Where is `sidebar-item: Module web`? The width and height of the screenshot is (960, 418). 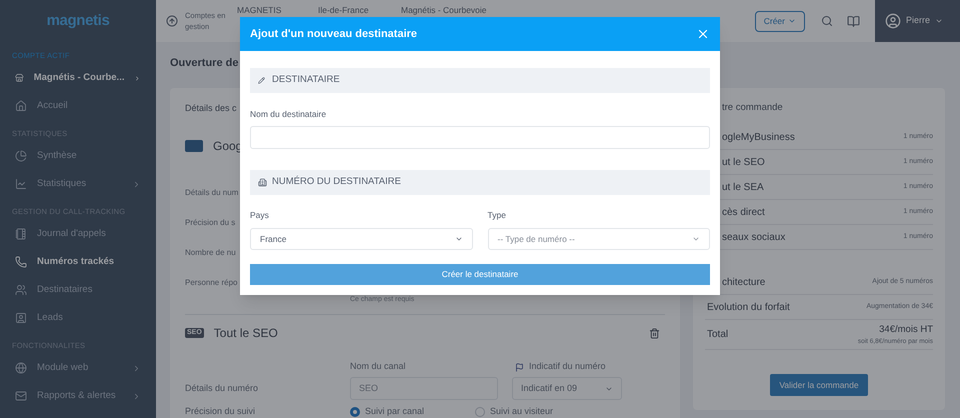
sidebar-item: Module web is located at coordinates (78, 368).